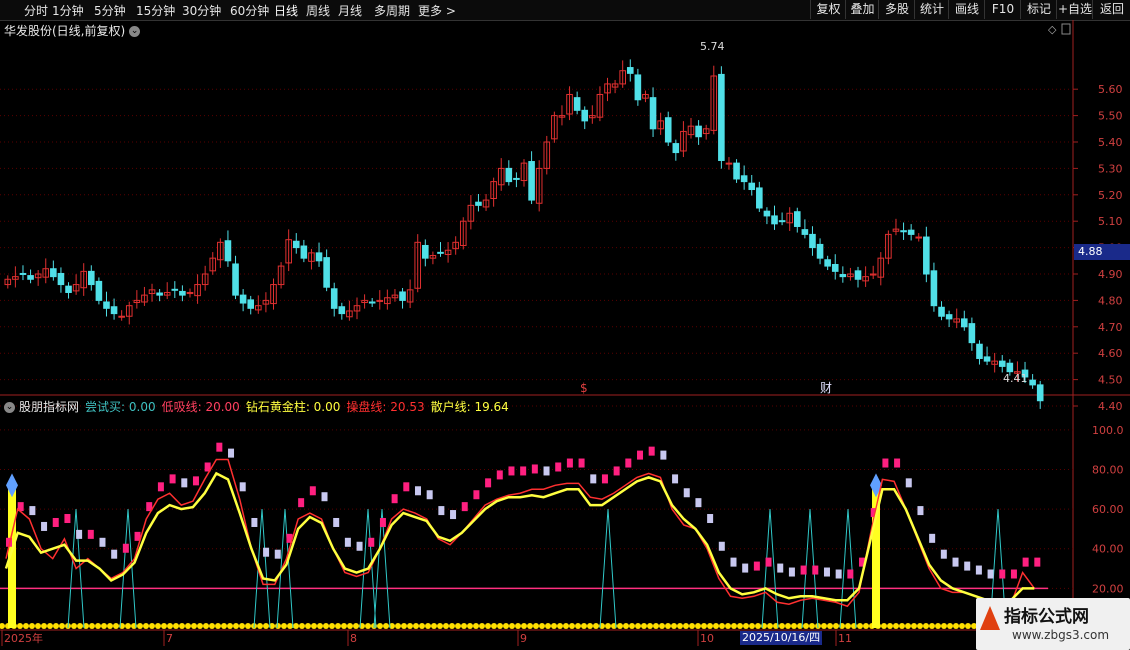 This screenshot has height=650, width=1130. Describe the element at coordinates (1110, 221) in the screenshot. I see `price-tick: 5.10` at that location.